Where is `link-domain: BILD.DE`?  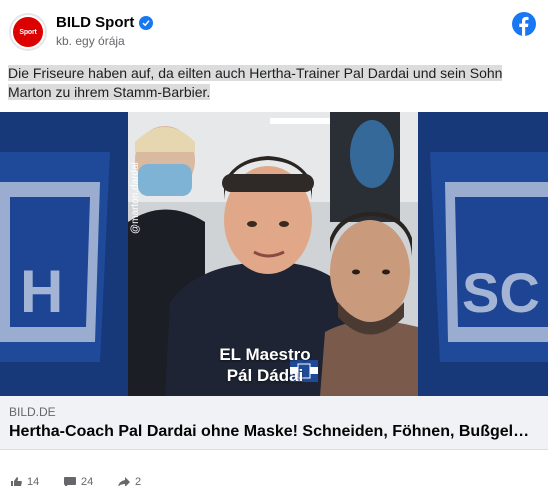 link-domain: BILD.DE is located at coordinates (32, 412).